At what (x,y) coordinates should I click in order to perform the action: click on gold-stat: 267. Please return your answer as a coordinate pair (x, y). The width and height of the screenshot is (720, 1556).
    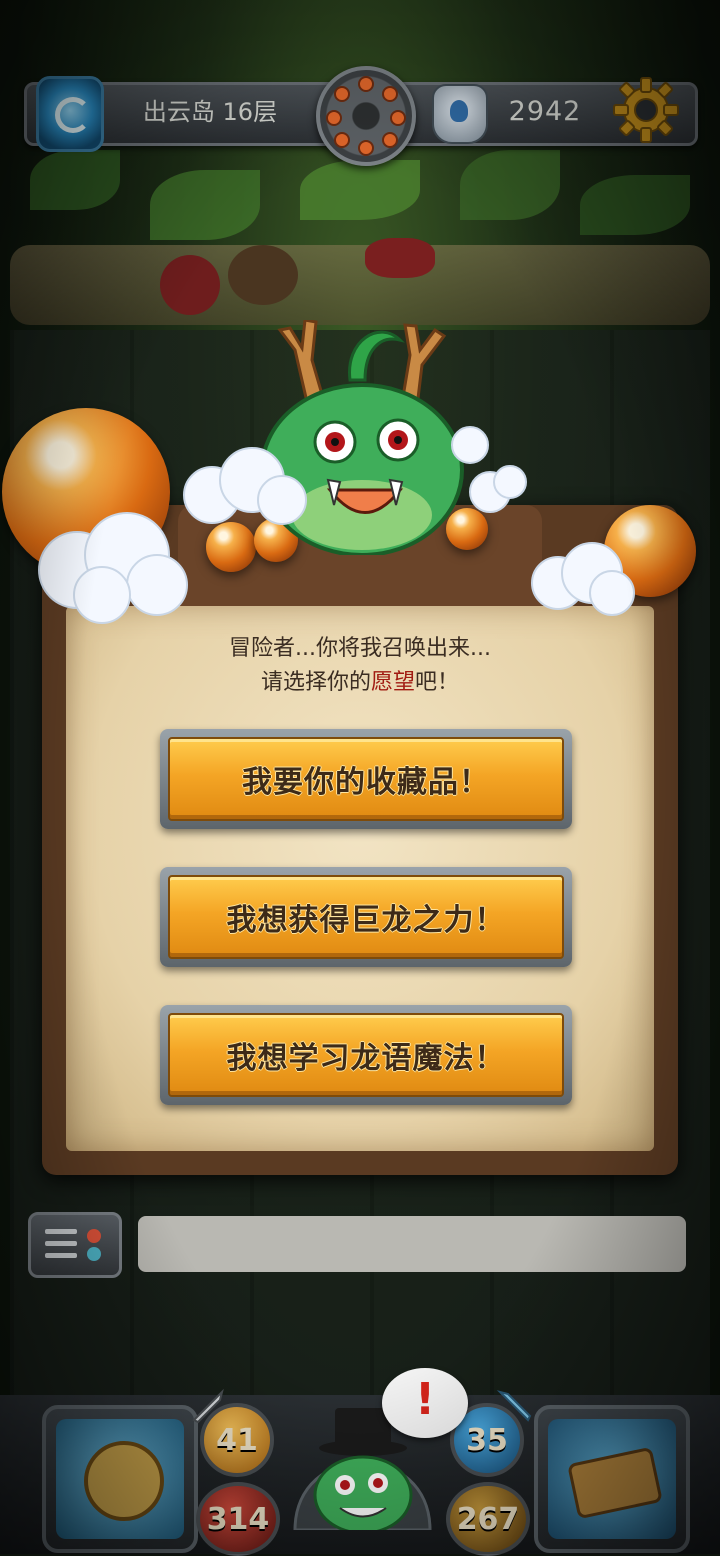
    Looking at the image, I should click on (488, 1519).